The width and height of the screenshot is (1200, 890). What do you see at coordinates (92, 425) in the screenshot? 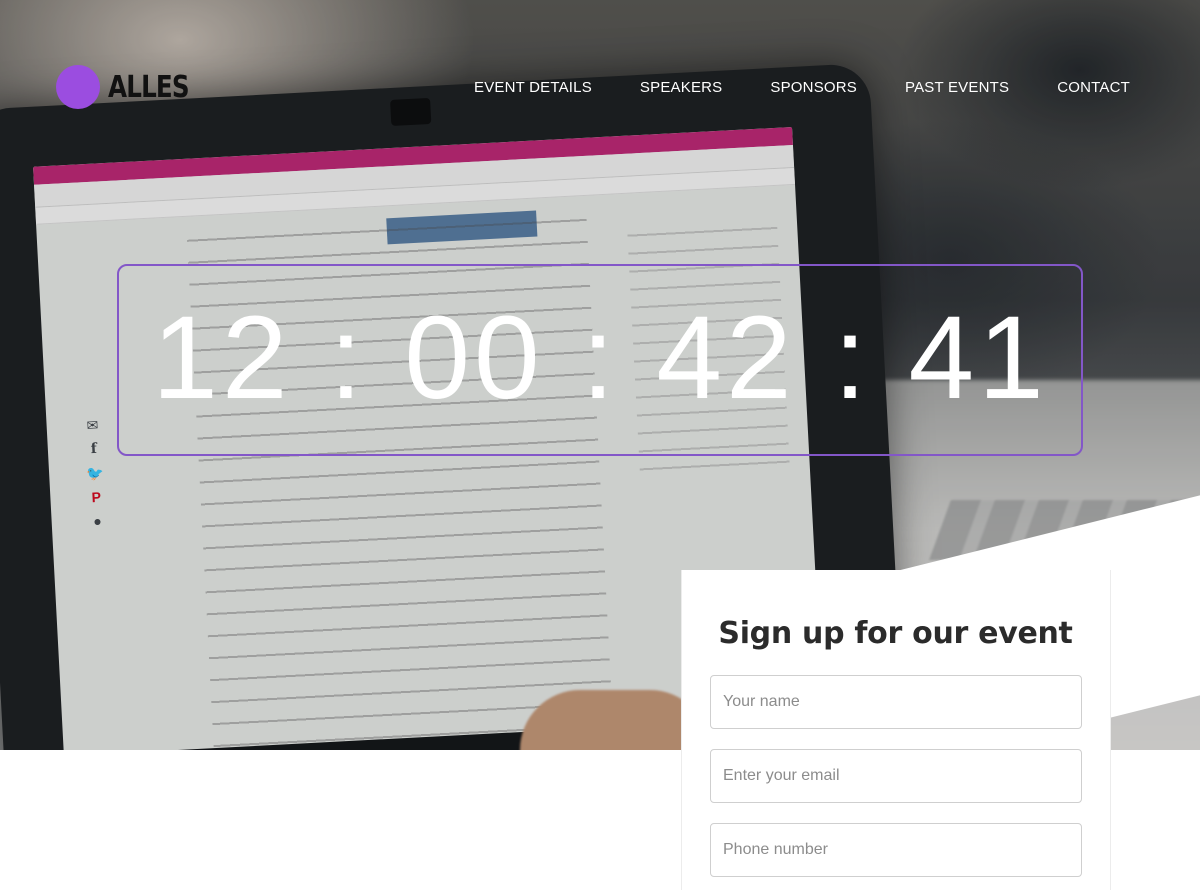
I see `mail-icon: ✉` at bounding box center [92, 425].